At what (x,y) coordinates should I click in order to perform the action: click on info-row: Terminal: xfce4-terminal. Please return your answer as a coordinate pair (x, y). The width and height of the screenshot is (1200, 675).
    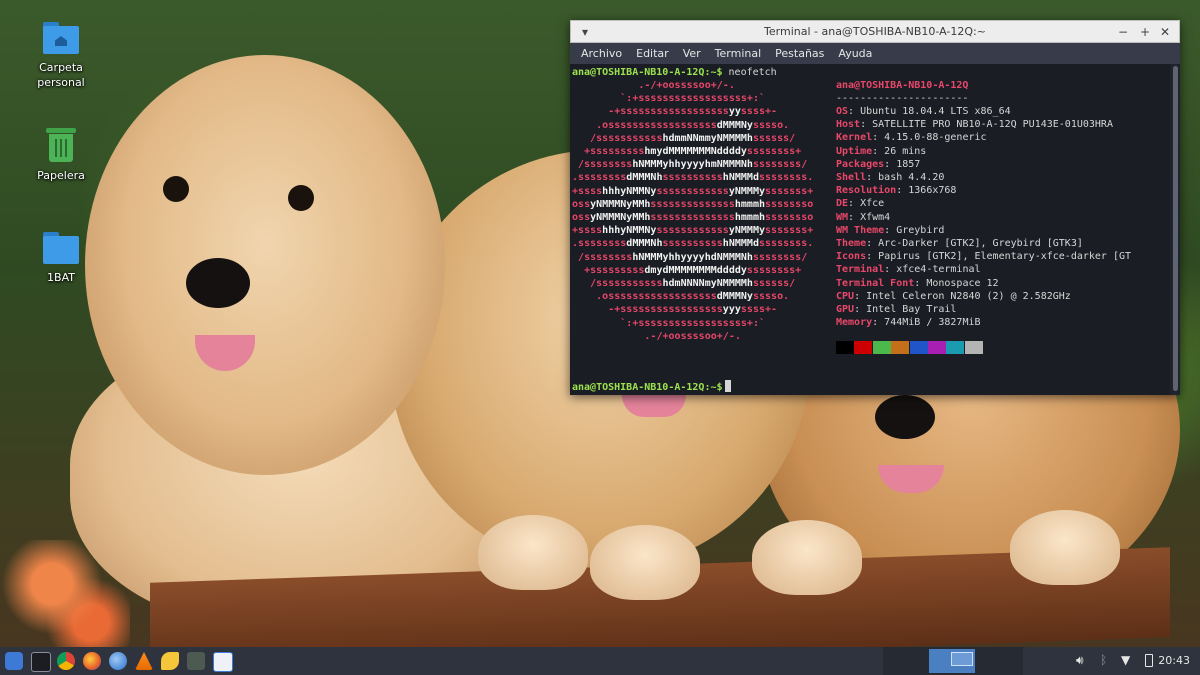
    Looking at the image, I should click on (908, 270).